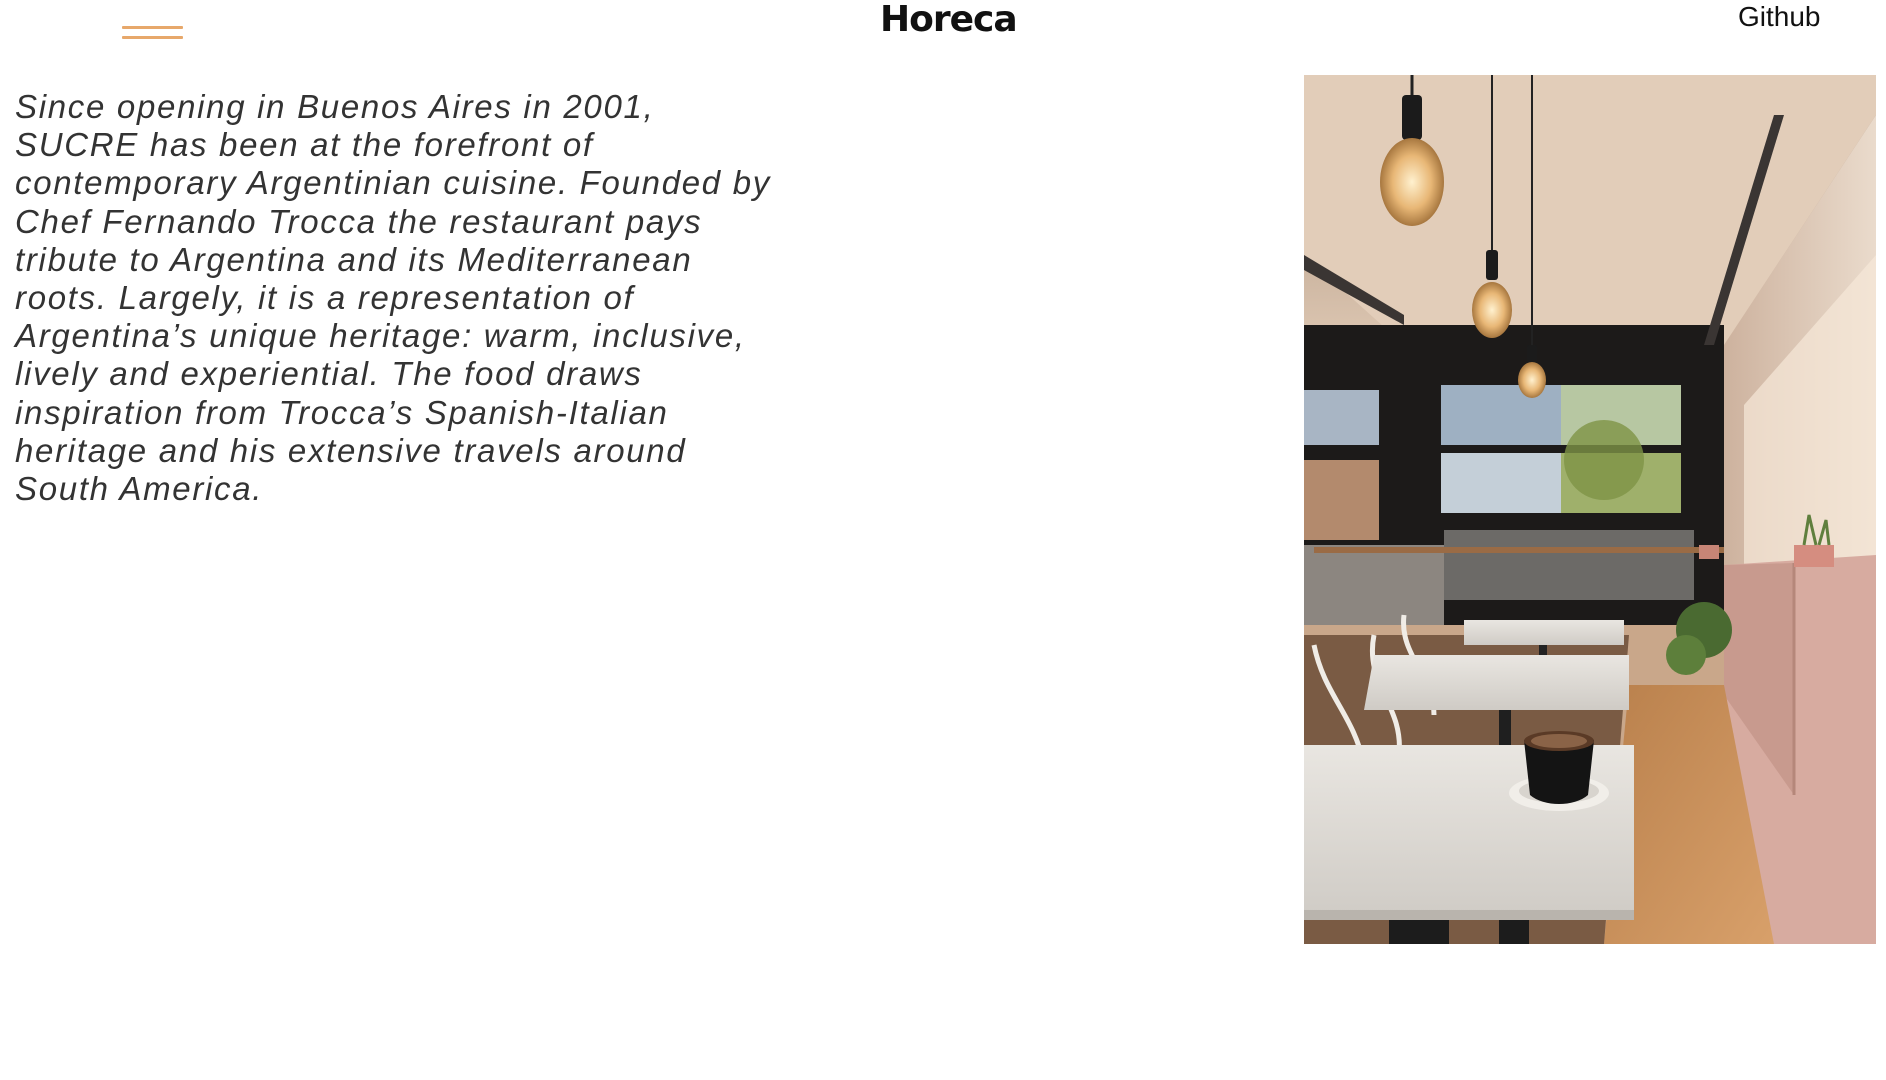 This screenshot has height=1080, width=1886. Describe the element at coordinates (152, 27) in the screenshot. I see `menu-line-top` at that location.